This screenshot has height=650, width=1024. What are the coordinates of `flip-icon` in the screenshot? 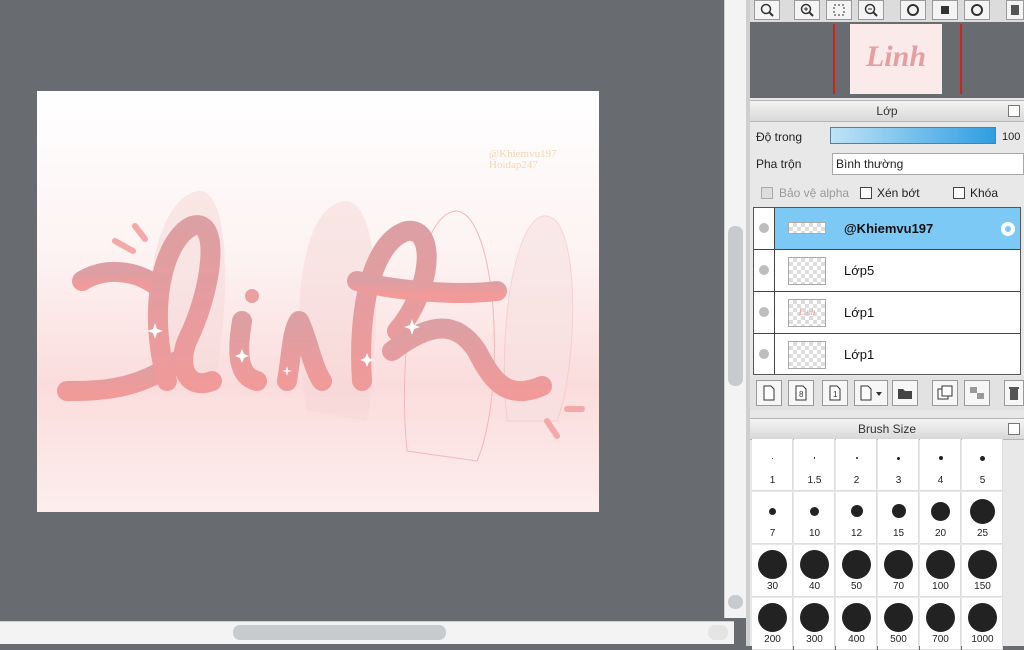 It's located at (1015, 10).